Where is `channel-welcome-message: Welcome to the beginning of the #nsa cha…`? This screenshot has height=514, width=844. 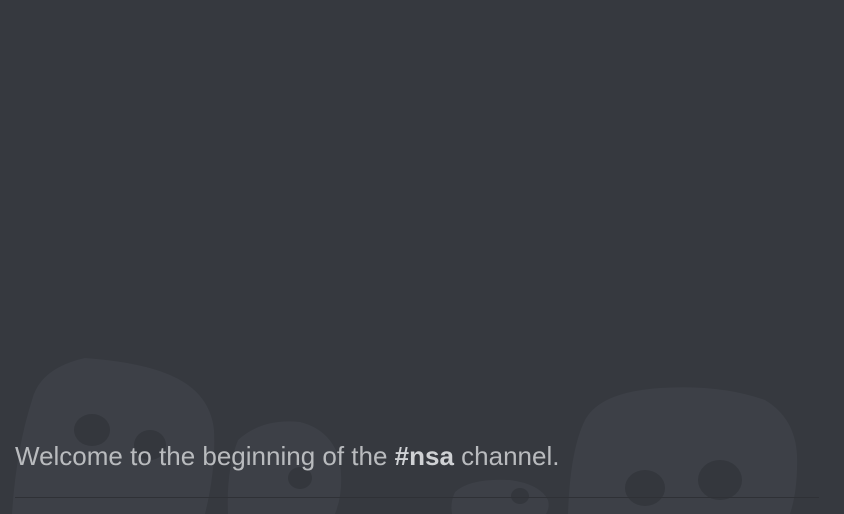
channel-welcome-message: Welcome to the beginning of the #nsa cha… is located at coordinates (287, 456).